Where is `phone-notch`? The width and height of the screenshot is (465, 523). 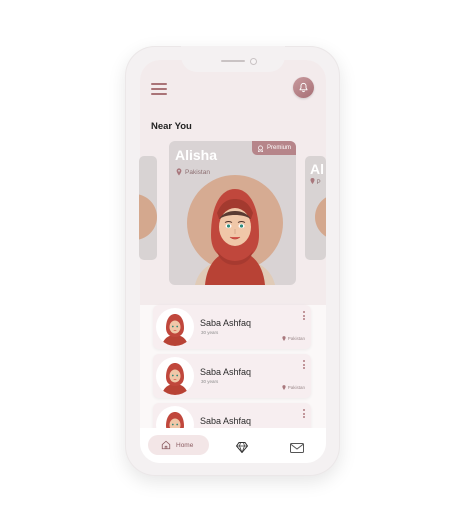
phone-notch is located at coordinates (233, 59).